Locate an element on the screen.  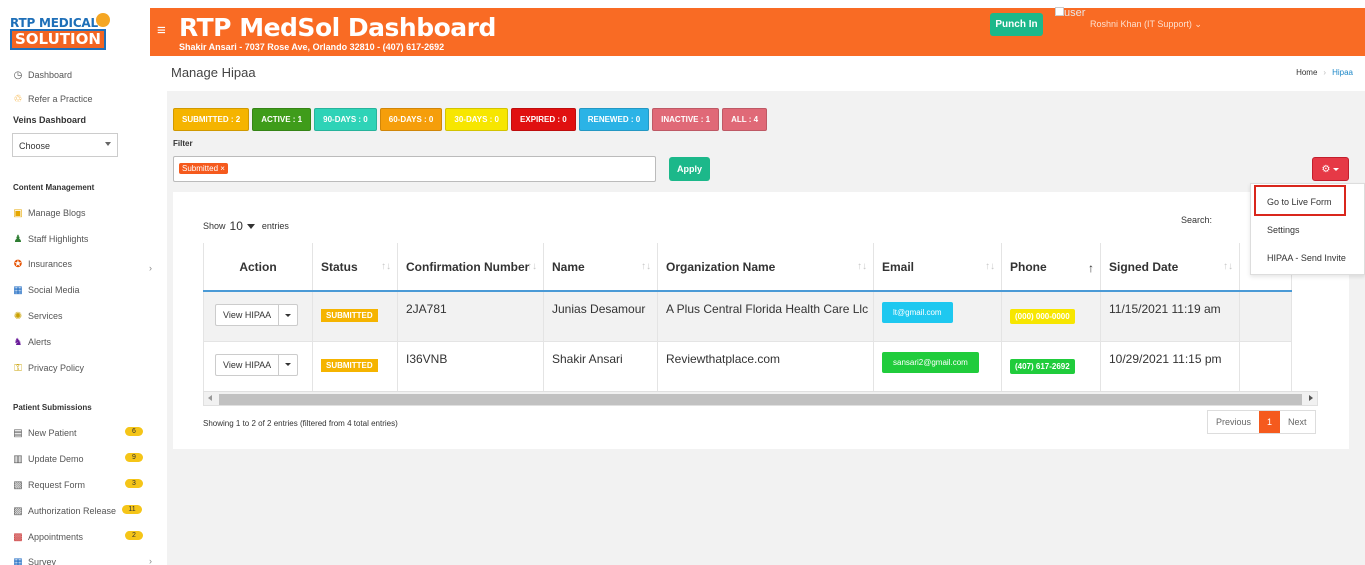
user-menu: Roshni Khan (IT Support) ⌄ is located at coordinates (1146, 24).